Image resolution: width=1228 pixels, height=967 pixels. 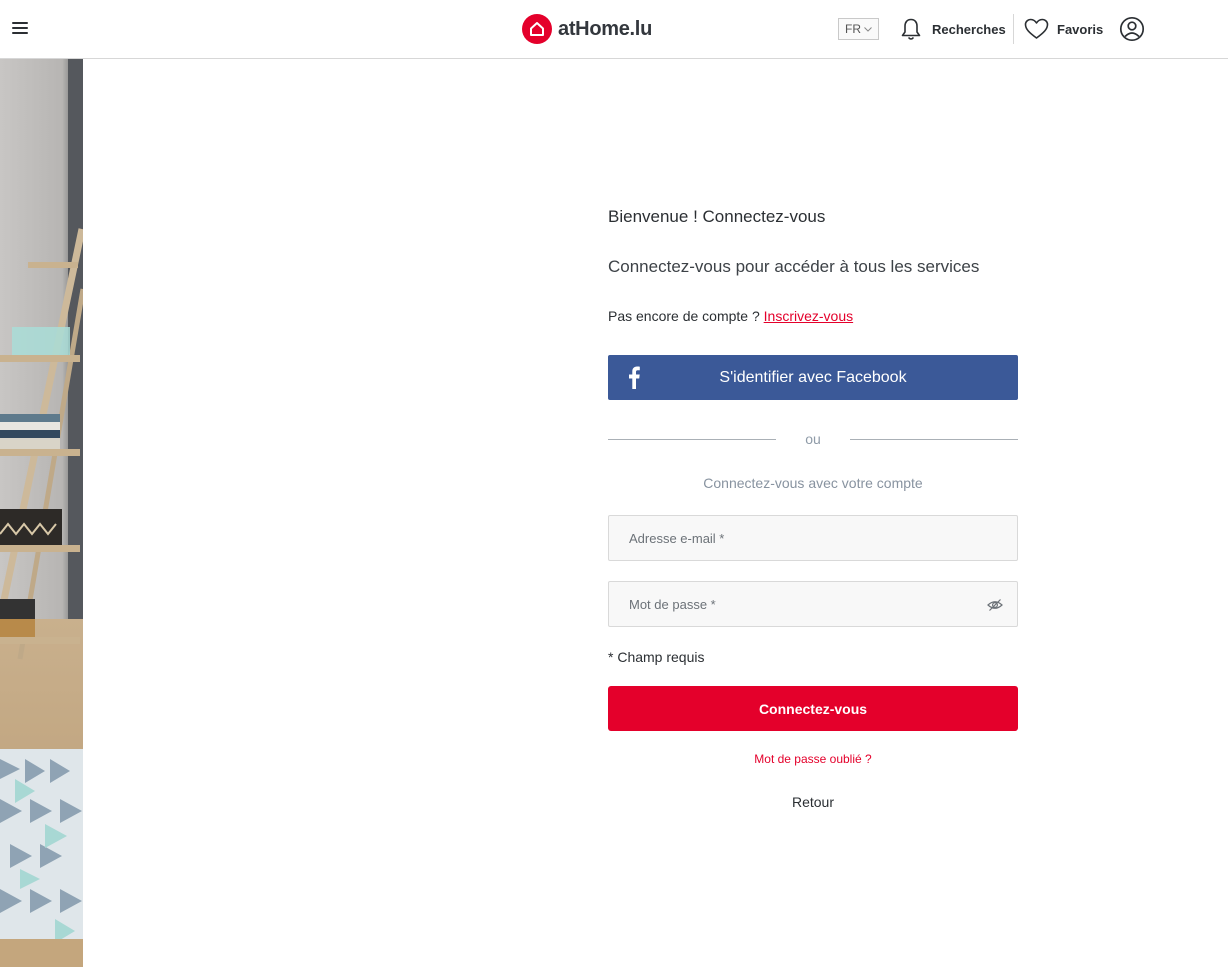 I want to click on email-field, so click(x=813, y=538).